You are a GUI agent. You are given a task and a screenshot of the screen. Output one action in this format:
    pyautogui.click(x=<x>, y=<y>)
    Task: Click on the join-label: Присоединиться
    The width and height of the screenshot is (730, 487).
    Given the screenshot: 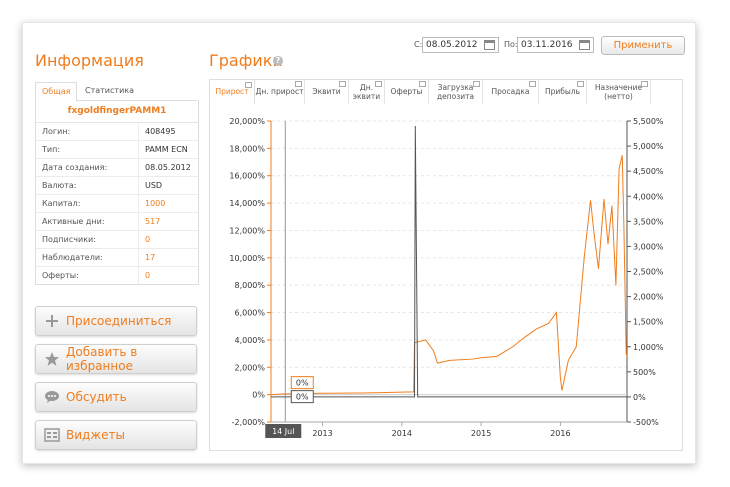 What is the action you would take?
    pyautogui.click(x=119, y=321)
    